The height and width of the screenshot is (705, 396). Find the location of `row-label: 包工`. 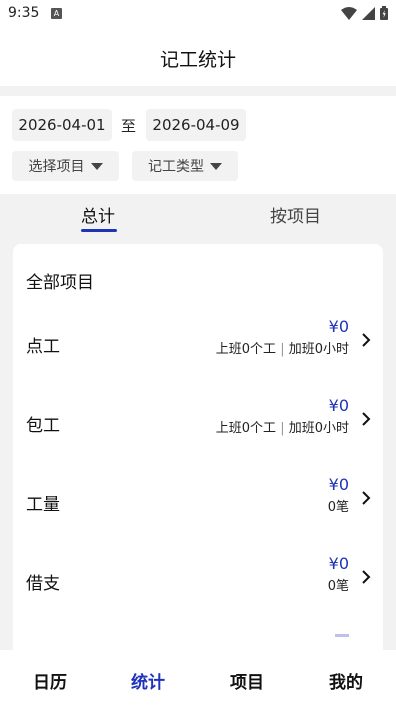

row-label: 包工 is located at coordinates (43, 426).